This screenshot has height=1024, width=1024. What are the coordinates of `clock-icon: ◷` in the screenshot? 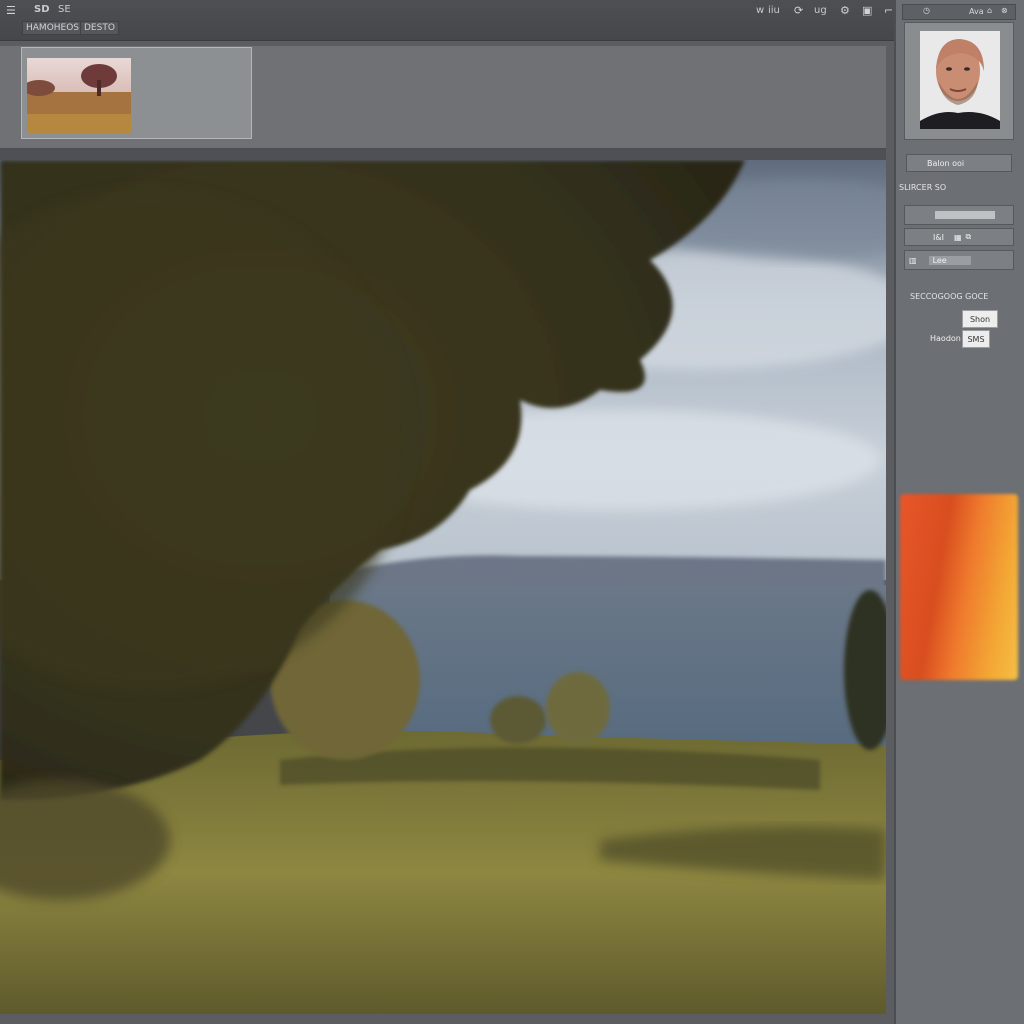 It's located at (926, 10).